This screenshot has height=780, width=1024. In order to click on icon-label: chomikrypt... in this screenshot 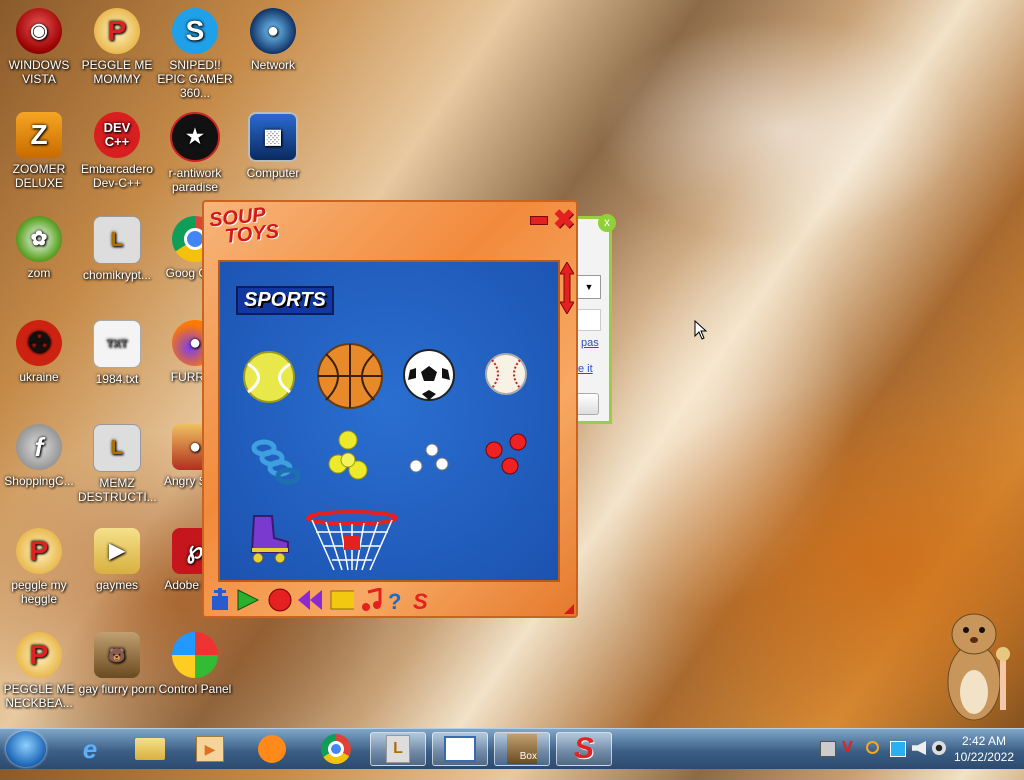, I will do `click(116, 275)`.